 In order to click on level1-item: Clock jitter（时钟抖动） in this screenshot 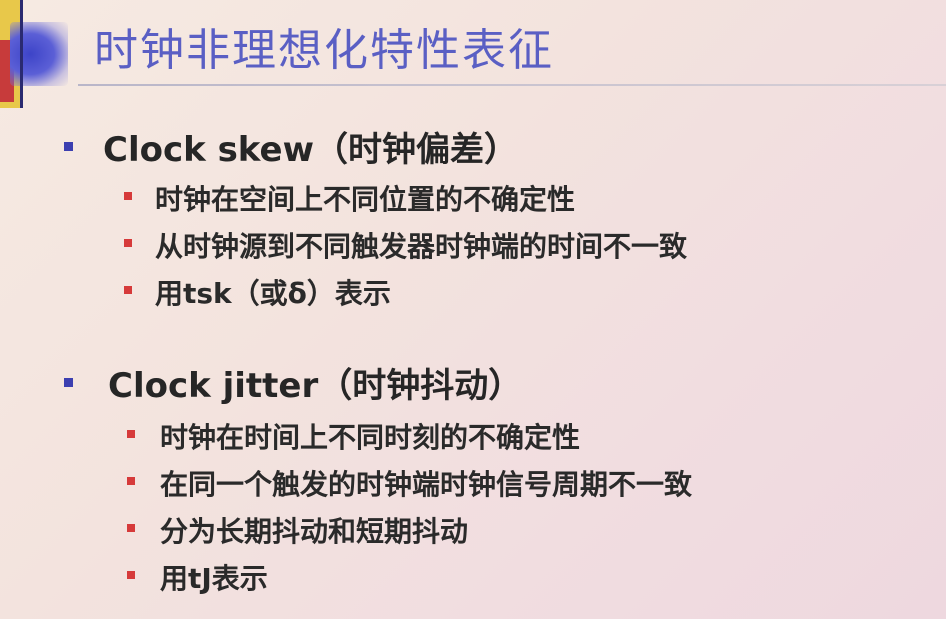, I will do `click(473, 382)`.